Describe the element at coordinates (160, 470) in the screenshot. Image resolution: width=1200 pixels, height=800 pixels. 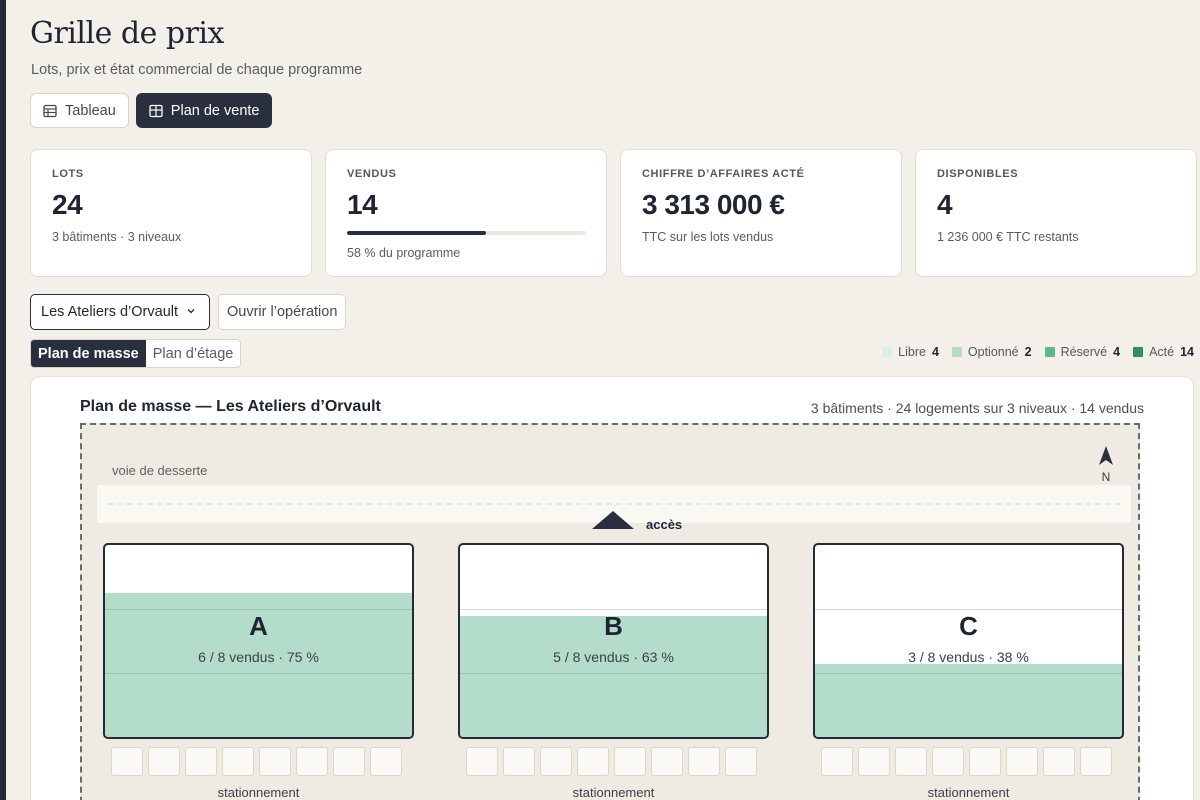
I see `road-label: voie de desserte` at that location.